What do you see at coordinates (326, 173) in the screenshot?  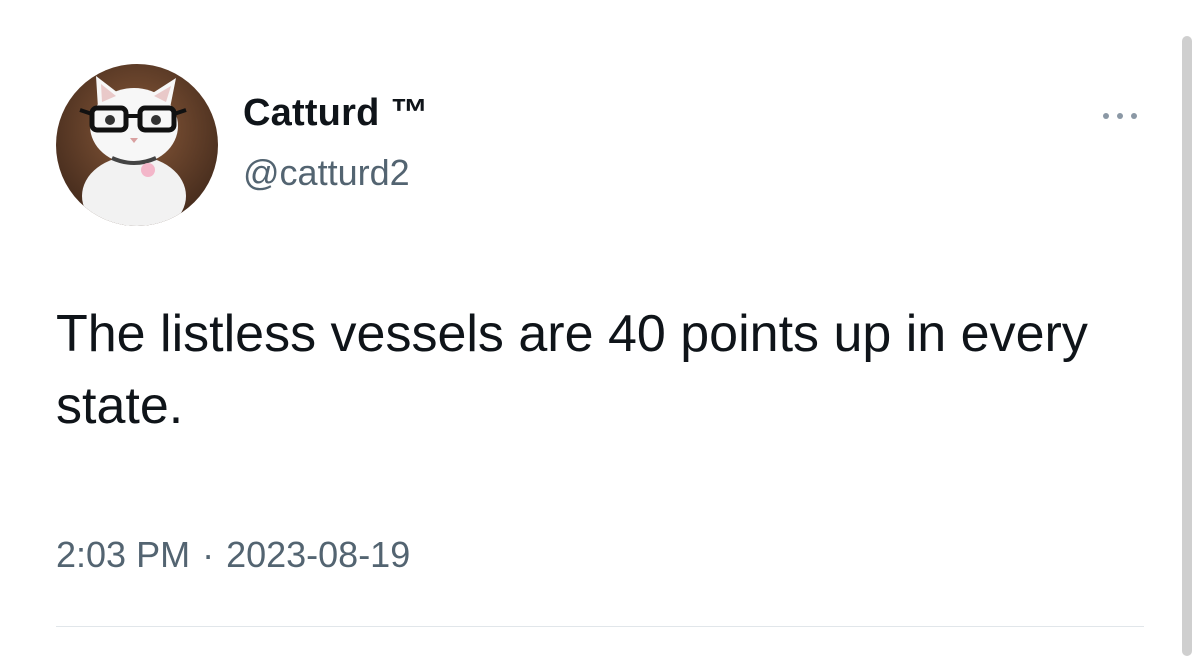 I see `user-handle: @catturd2` at bounding box center [326, 173].